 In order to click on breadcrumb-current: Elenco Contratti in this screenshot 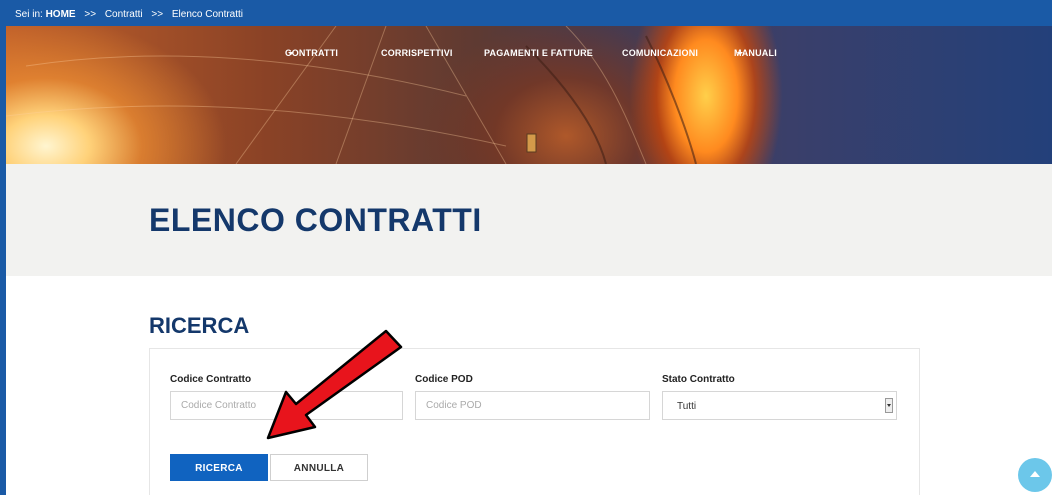, I will do `click(207, 14)`.